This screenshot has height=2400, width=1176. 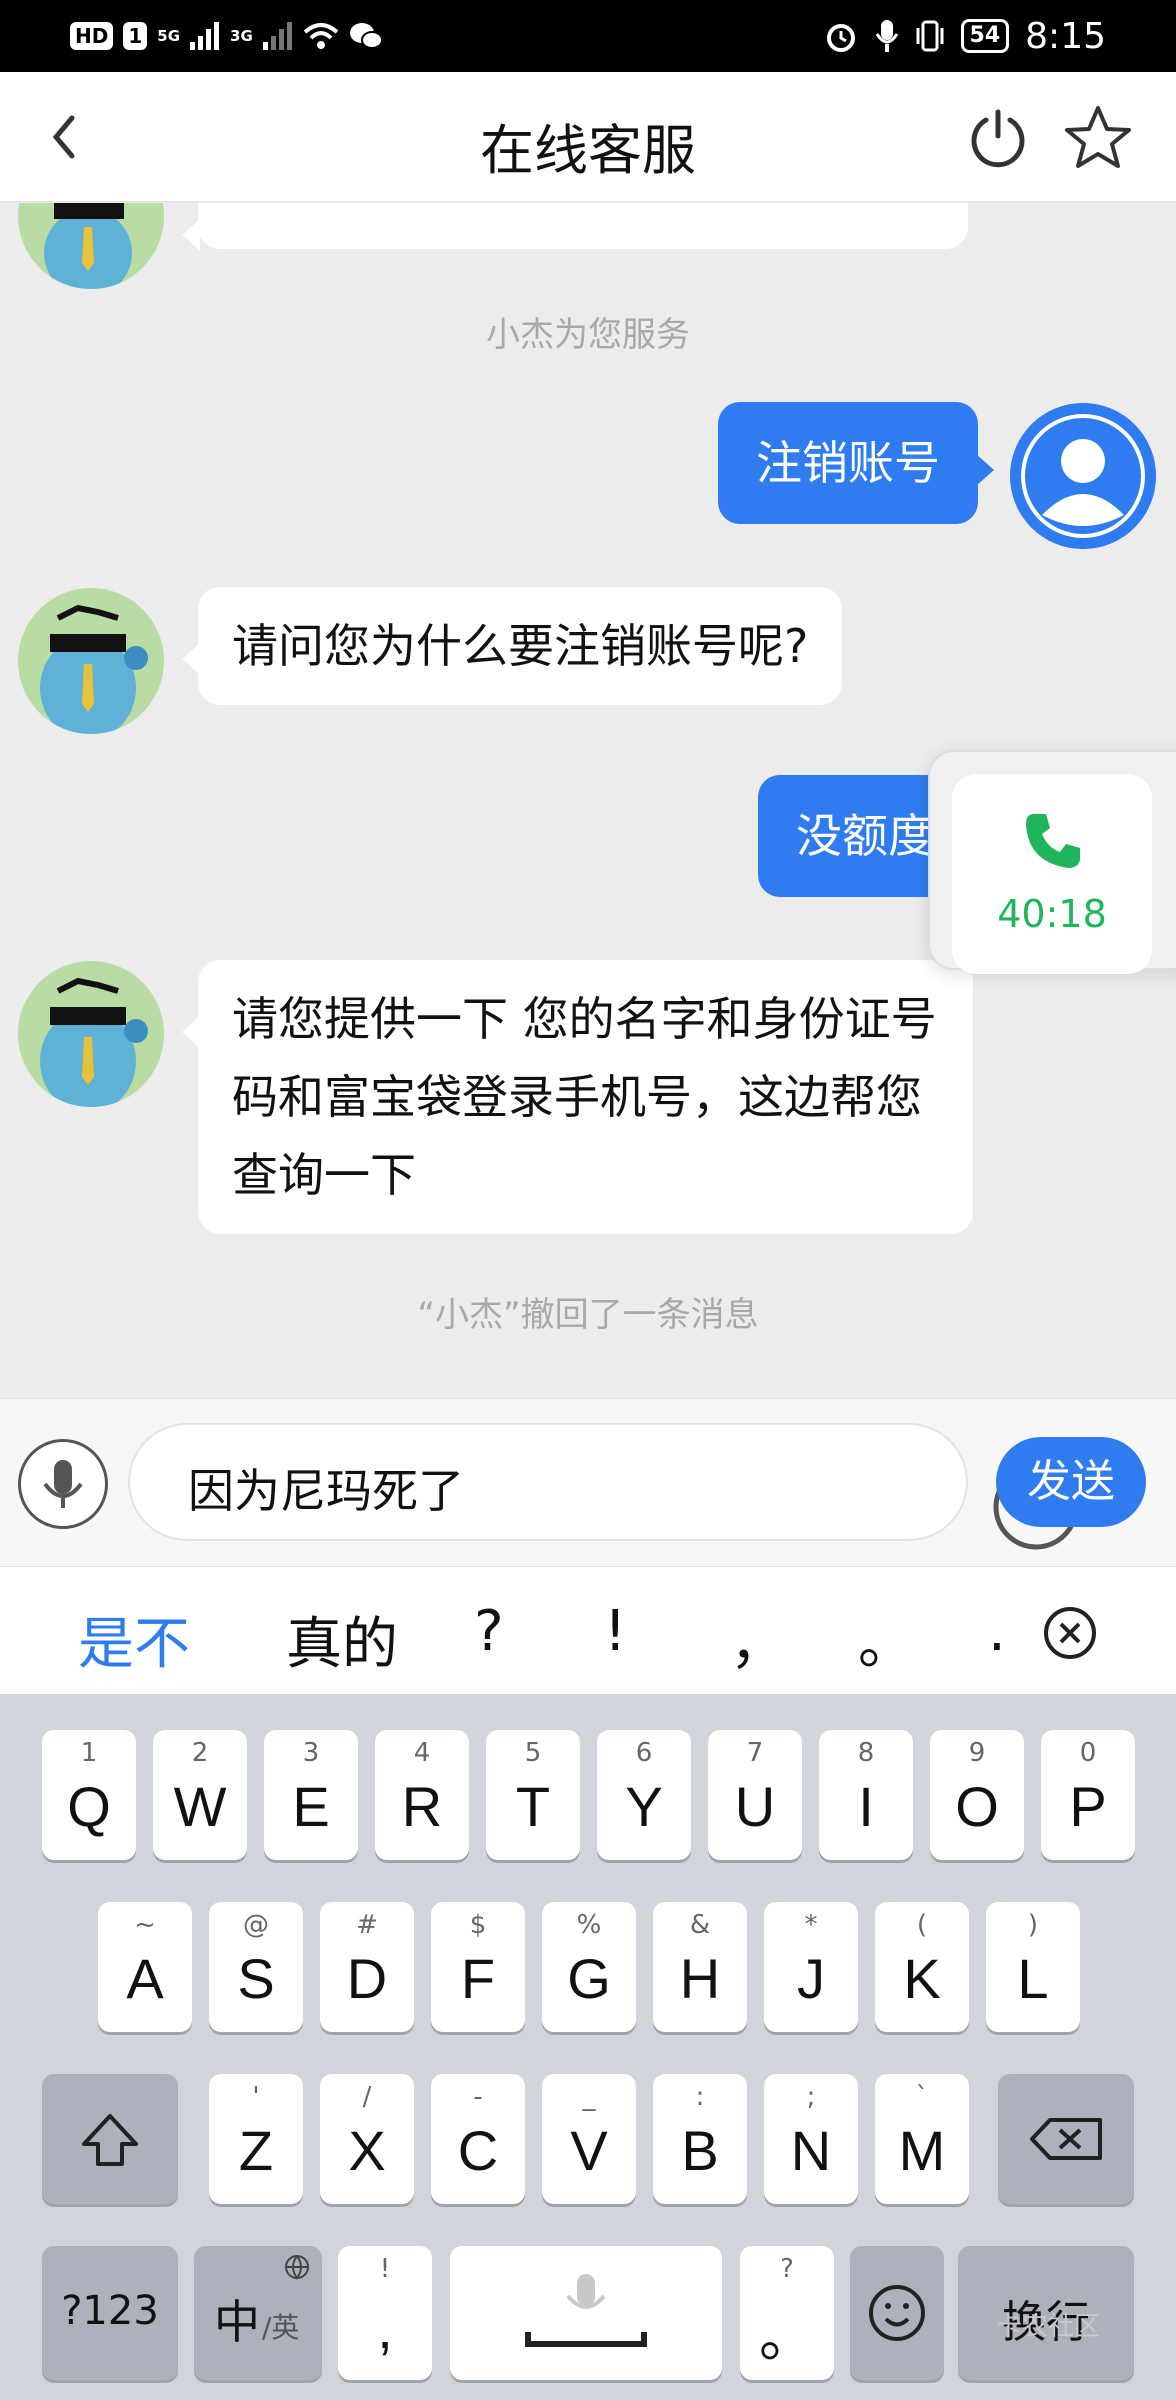 I want to click on end-session-button, so click(x=998, y=138).